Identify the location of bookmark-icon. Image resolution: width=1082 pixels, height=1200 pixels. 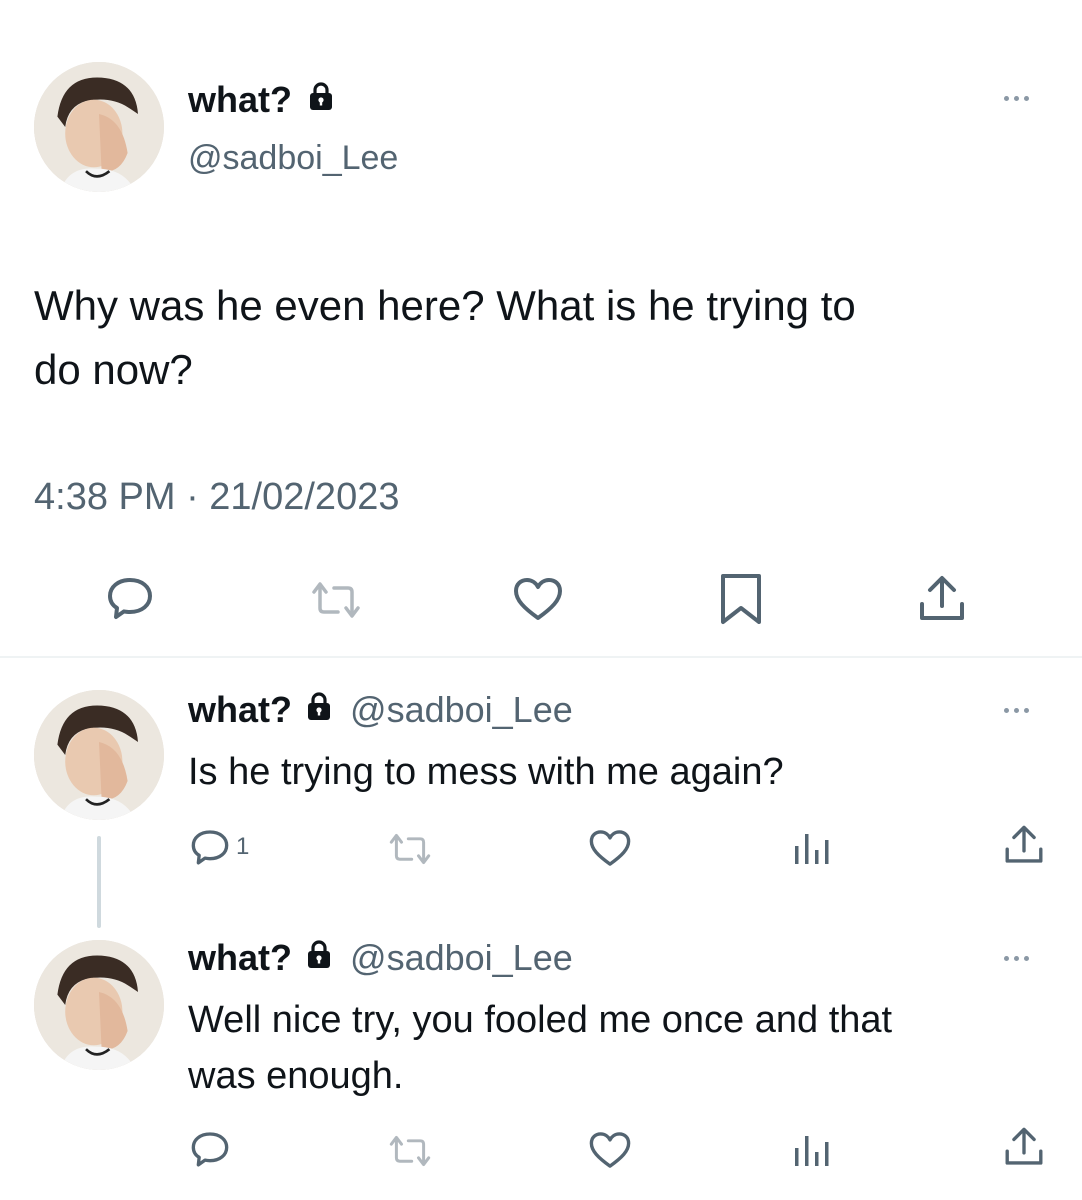
(741, 599).